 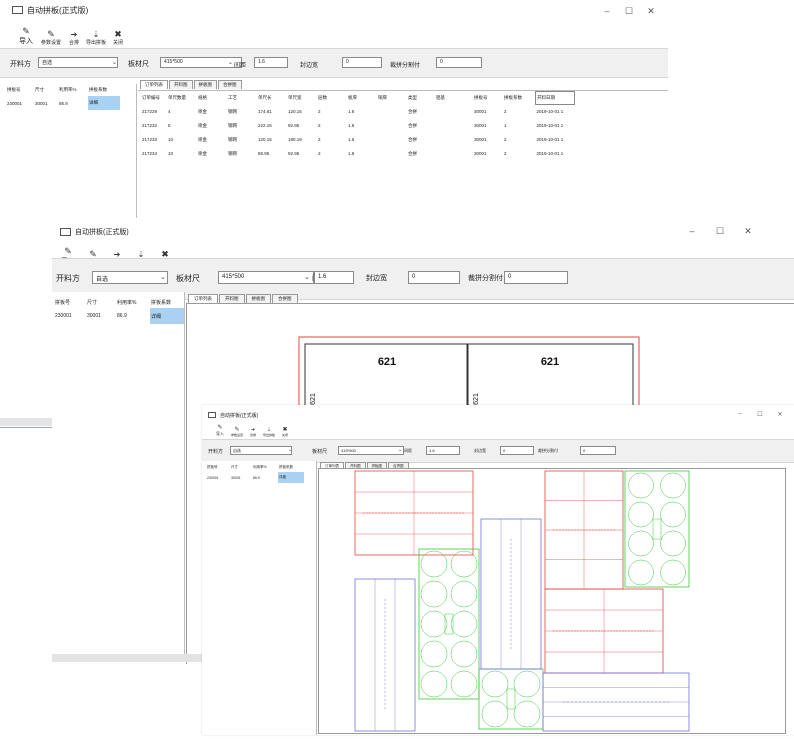 What do you see at coordinates (113, 302) in the screenshot?
I see `left-table-header: 拼板号 尺寸 利用率% 拼板系数` at bounding box center [113, 302].